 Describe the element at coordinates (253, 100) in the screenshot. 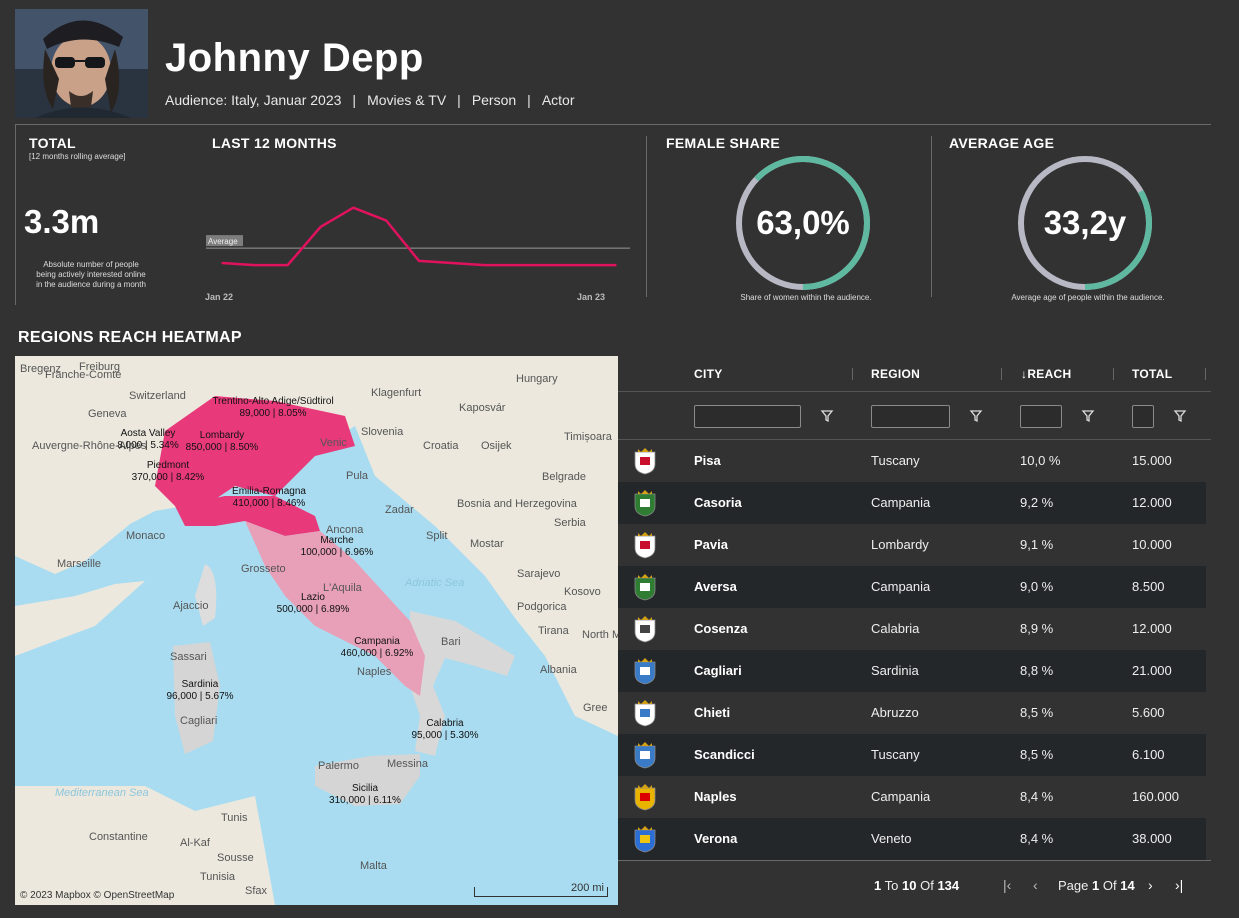

I see `audience-label: Audience: Italy, Januar 2023` at that location.